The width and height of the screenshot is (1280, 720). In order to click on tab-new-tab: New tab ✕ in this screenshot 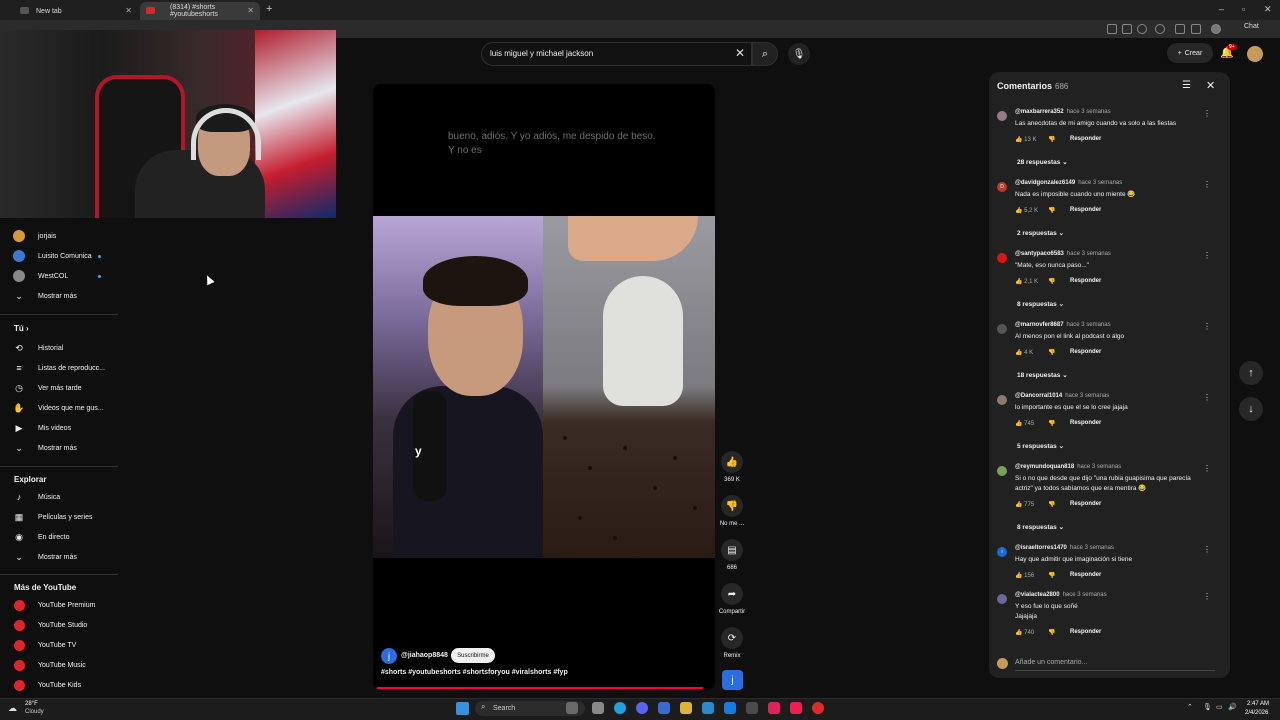, I will do `click(76, 11)`.